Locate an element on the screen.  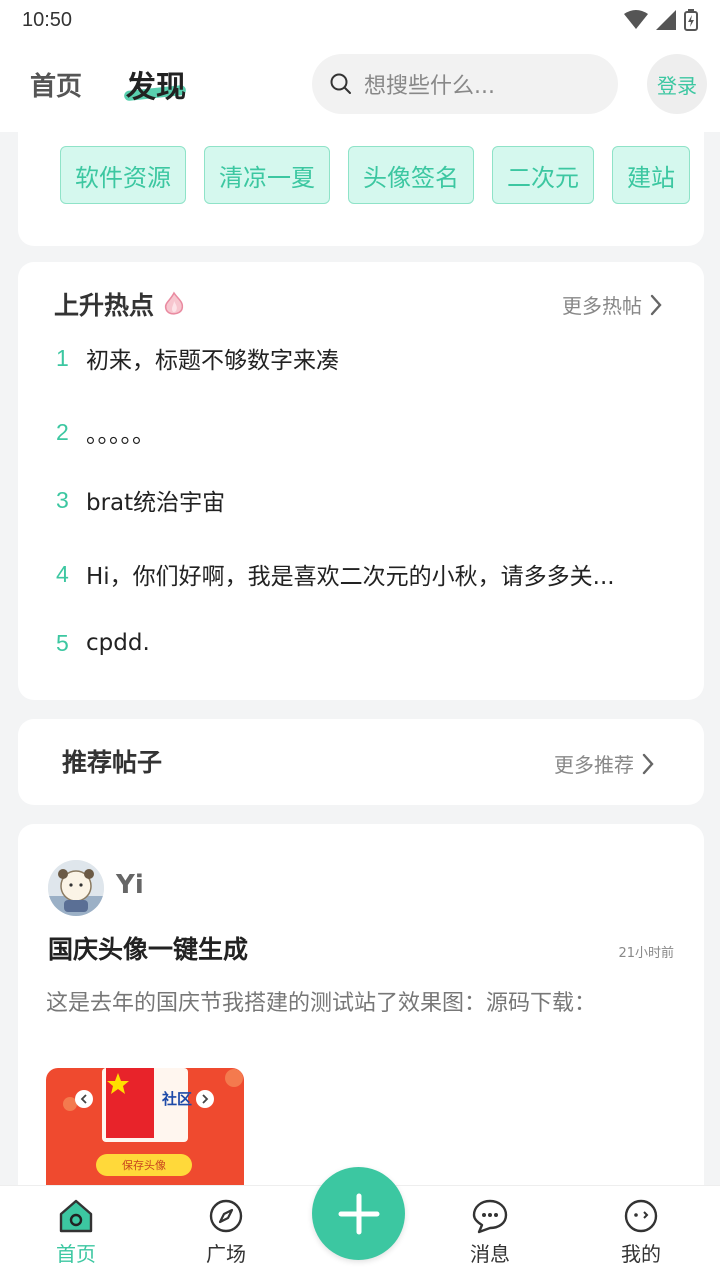
post-excerpt: 这是去年的国庆节我搭建的测试站了效果图：源码下载： is located at coordinates (321, 1003).